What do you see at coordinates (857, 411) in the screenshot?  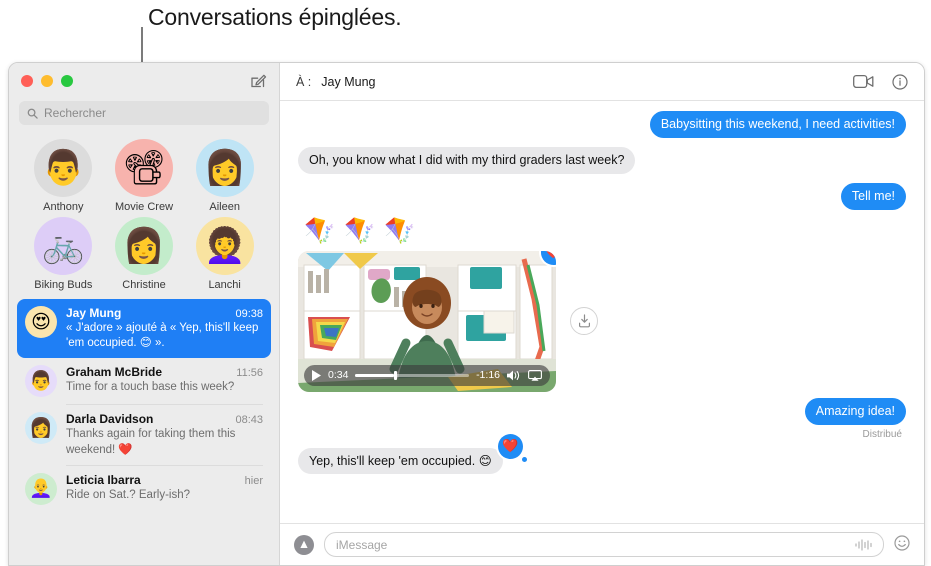 I see `message-bubble-outgoing: Amazing idea!` at bounding box center [857, 411].